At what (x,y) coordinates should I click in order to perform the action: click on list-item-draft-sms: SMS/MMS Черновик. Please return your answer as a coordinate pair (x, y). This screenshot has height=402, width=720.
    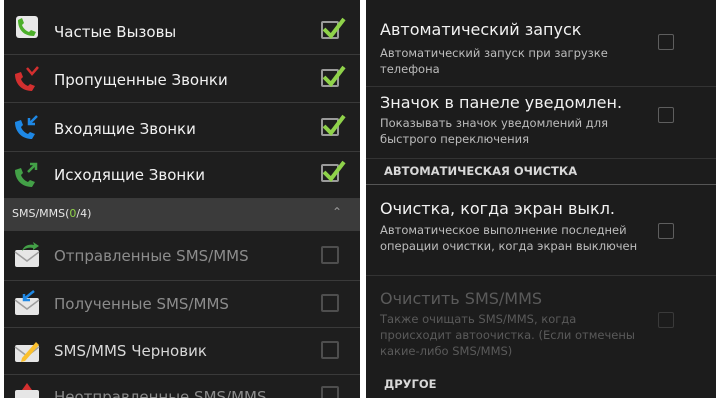
    Looking at the image, I should click on (182, 351).